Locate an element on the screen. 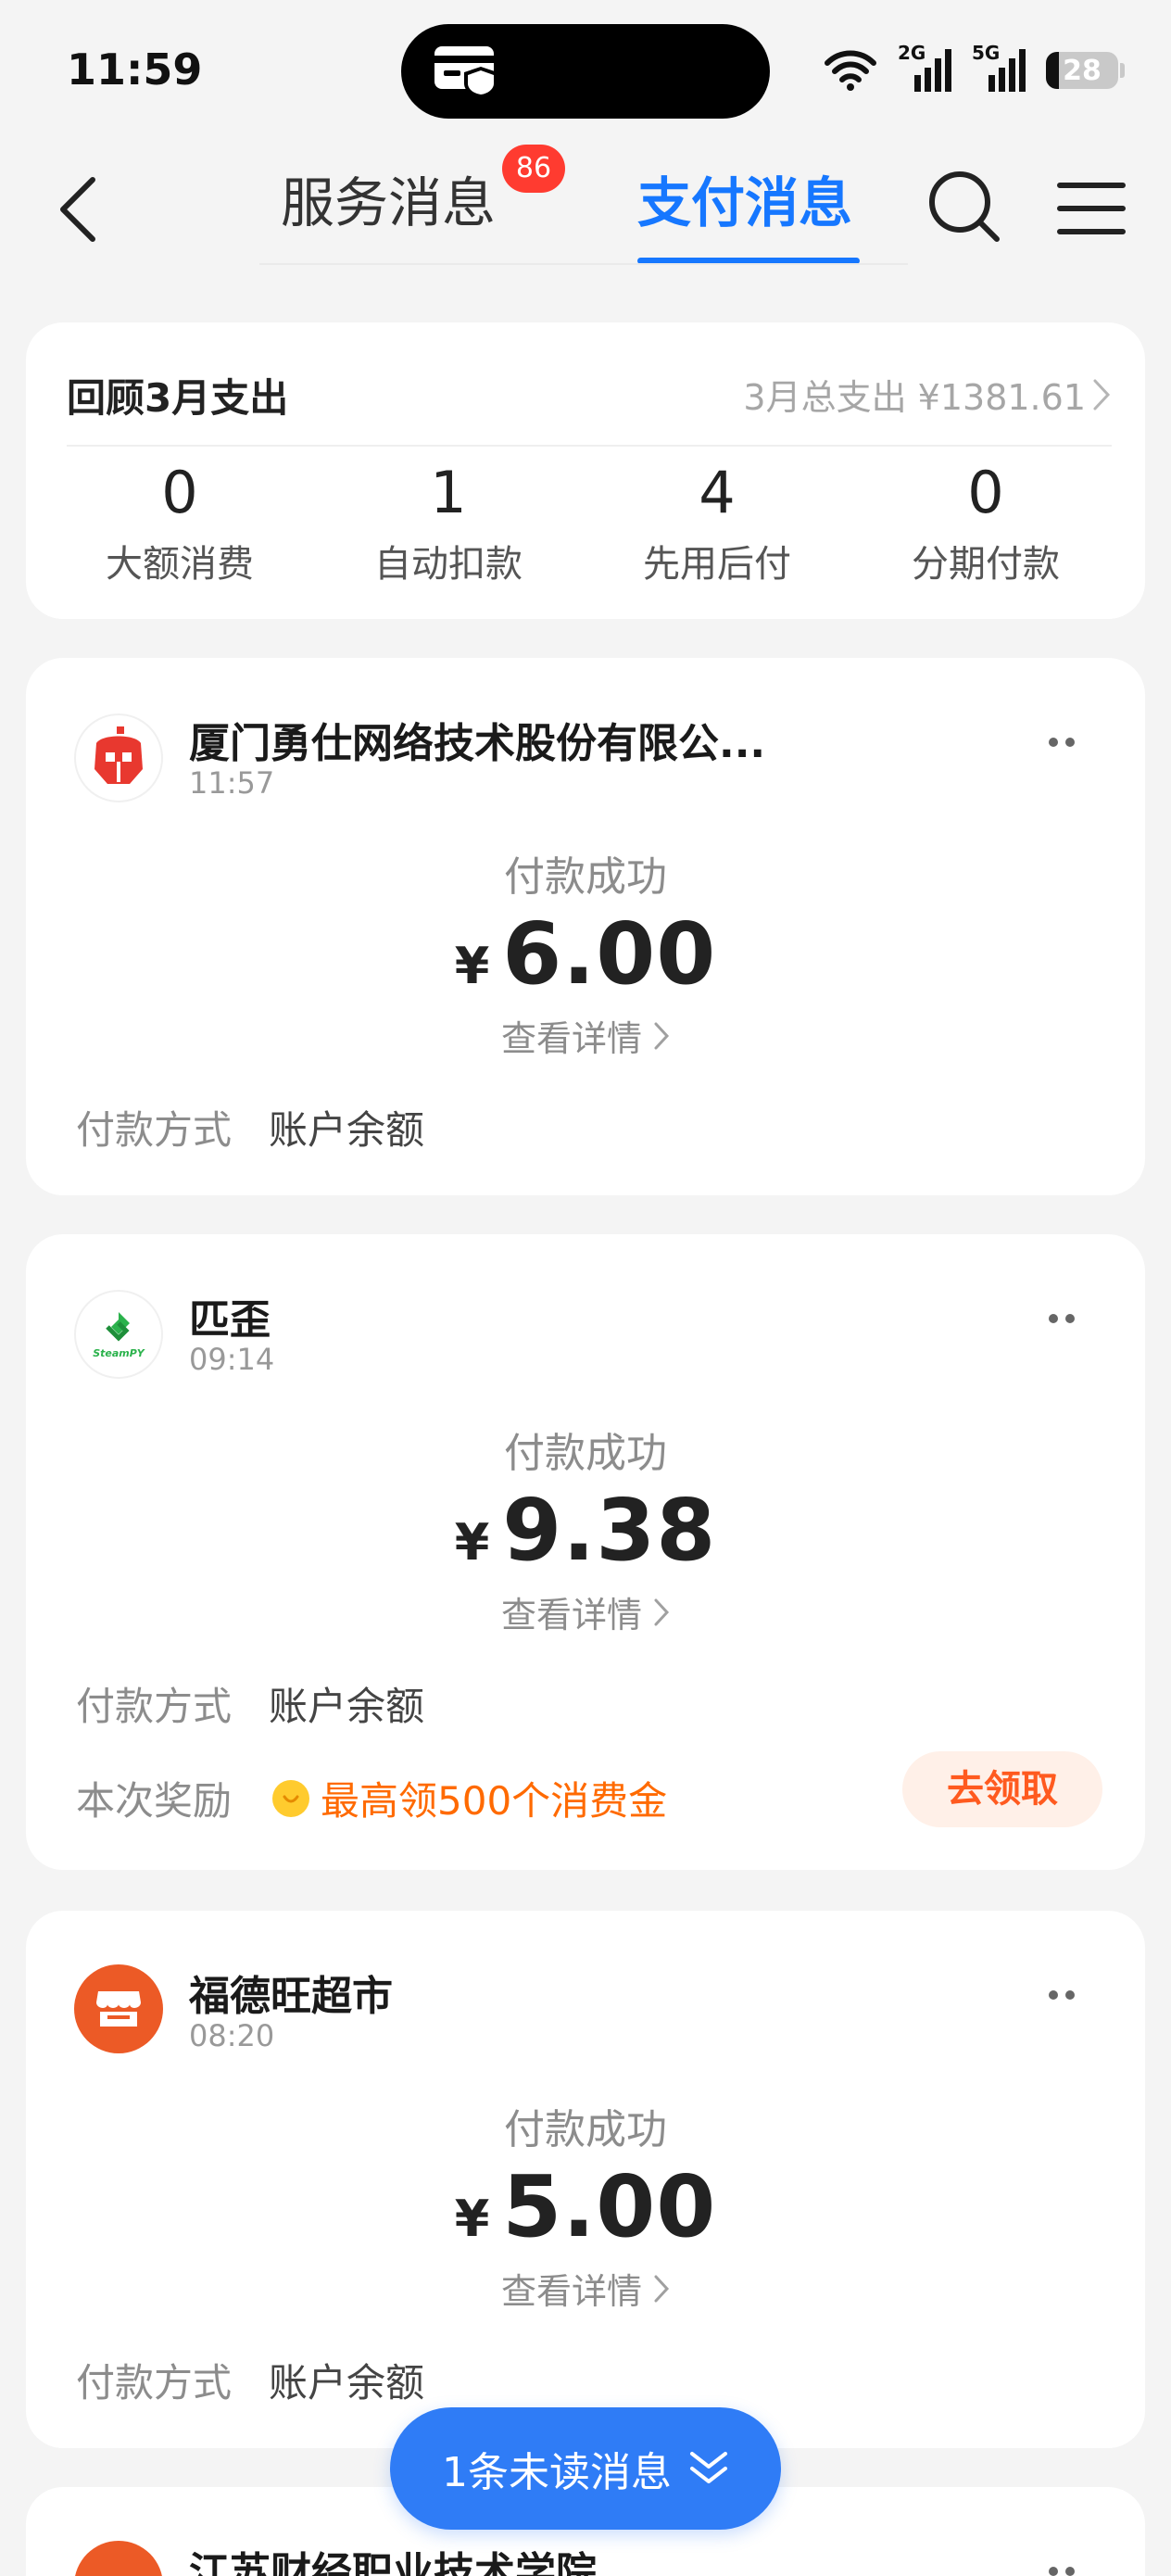  menu-icon is located at coordinates (1091, 208).